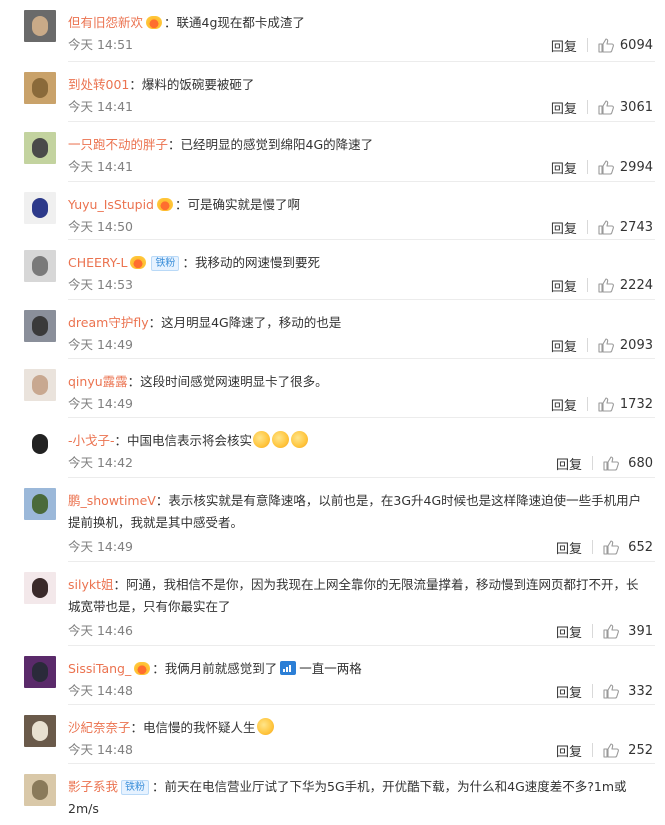  I want to click on user-name-link: CHEERY-L, so click(97, 262).